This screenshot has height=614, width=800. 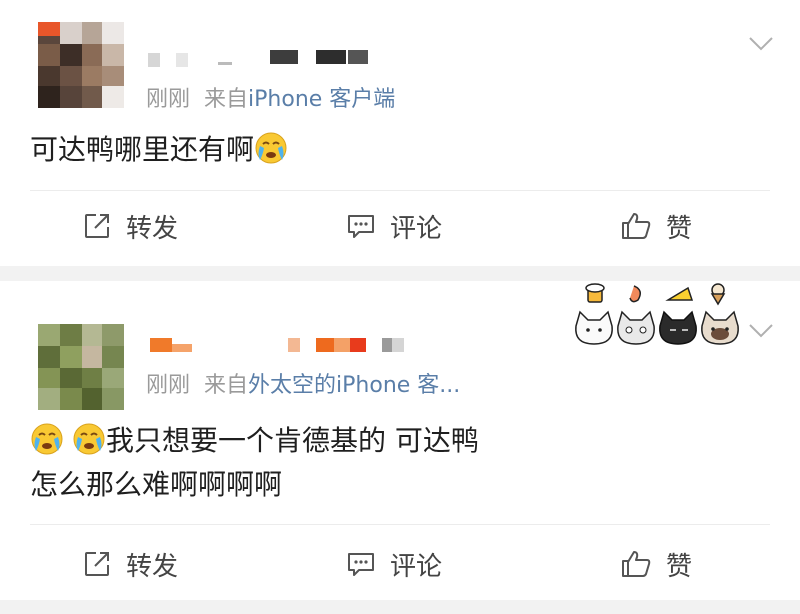 What do you see at coordinates (595, 293) in the screenshot?
I see `beer-icon` at bounding box center [595, 293].